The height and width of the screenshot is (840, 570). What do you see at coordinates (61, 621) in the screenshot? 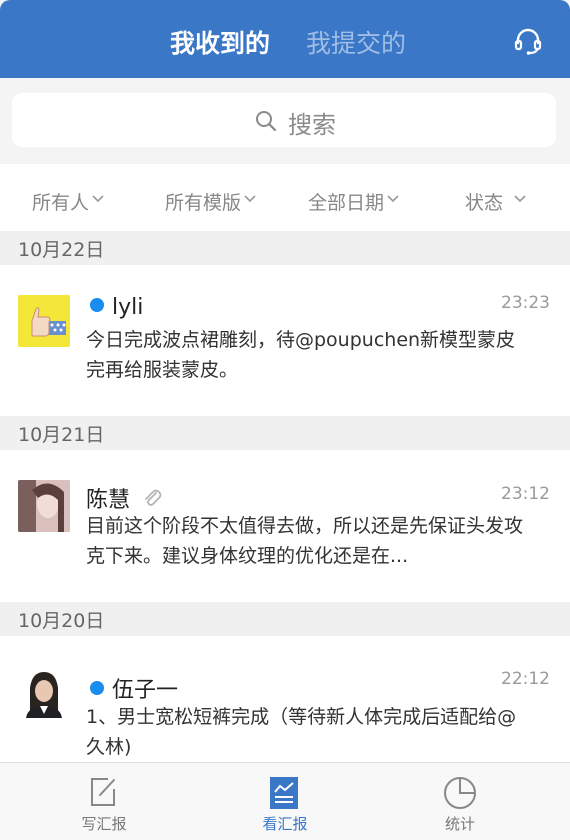
I see `date-label: 10月20日` at bounding box center [61, 621].